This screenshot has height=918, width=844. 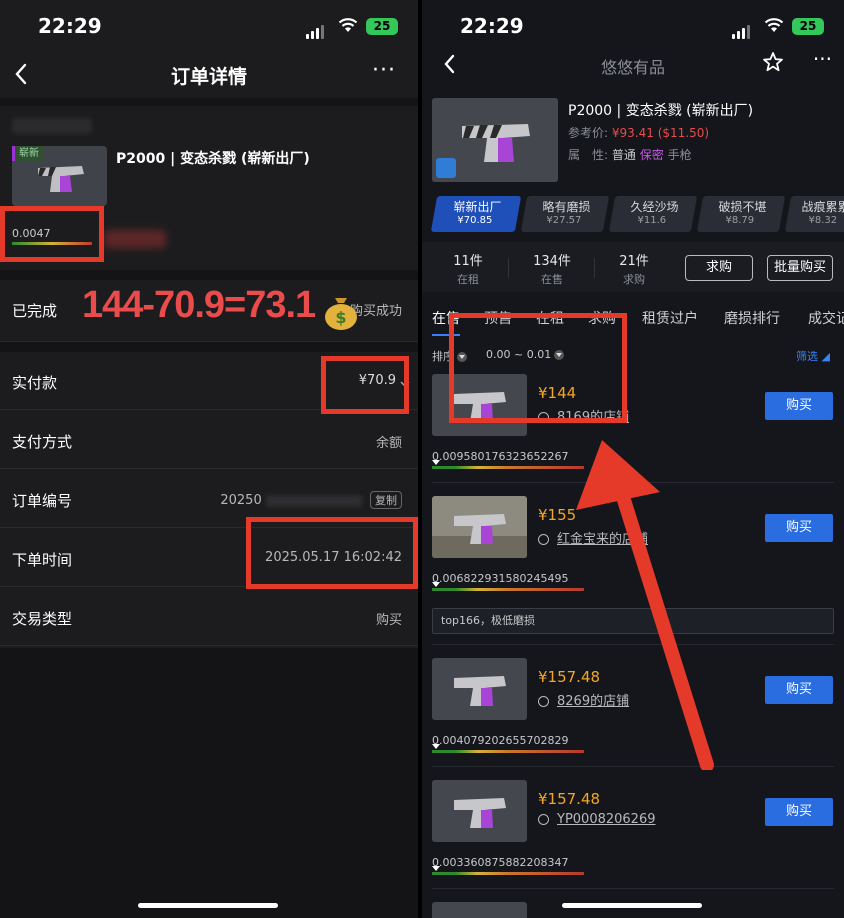 What do you see at coordinates (468, 279) in the screenshot?
I see `stat-label: 在租` at bounding box center [468, 279].